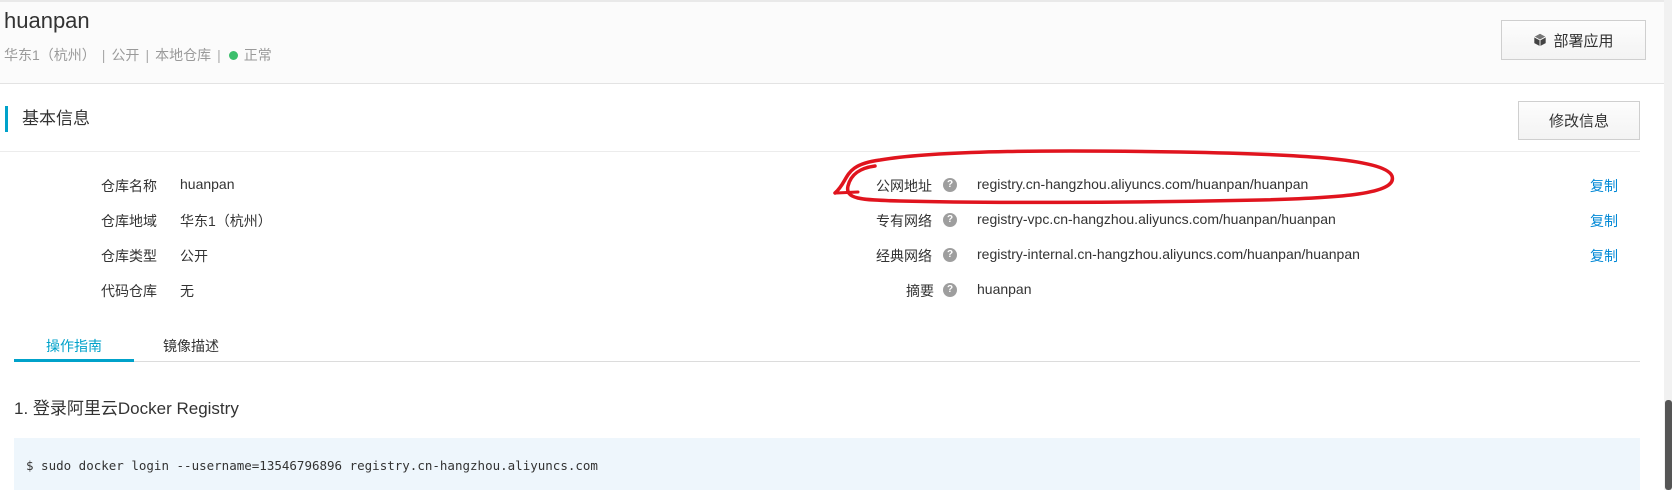  Describe the element at coordinates (257, 55) in the screenshot. I see `status-text: 正常` at that location.